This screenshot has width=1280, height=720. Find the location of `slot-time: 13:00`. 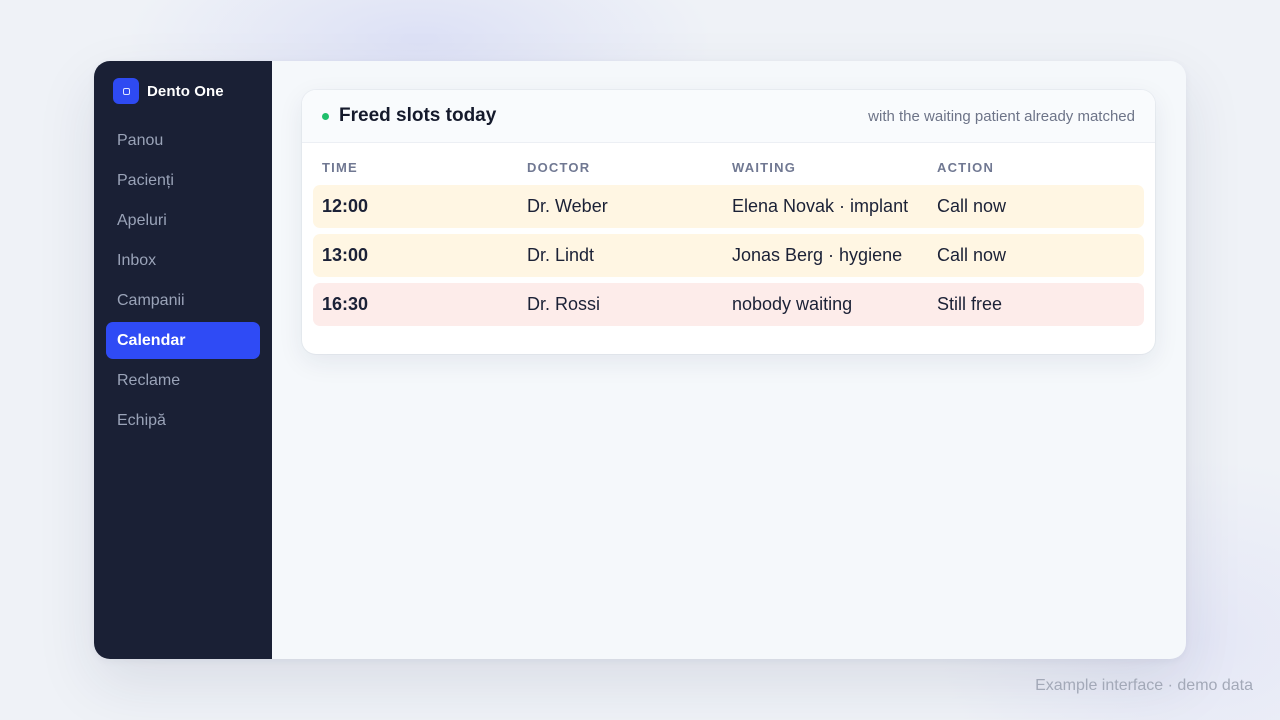

slot-time: 13:00 is located at coordinates (345, 255).